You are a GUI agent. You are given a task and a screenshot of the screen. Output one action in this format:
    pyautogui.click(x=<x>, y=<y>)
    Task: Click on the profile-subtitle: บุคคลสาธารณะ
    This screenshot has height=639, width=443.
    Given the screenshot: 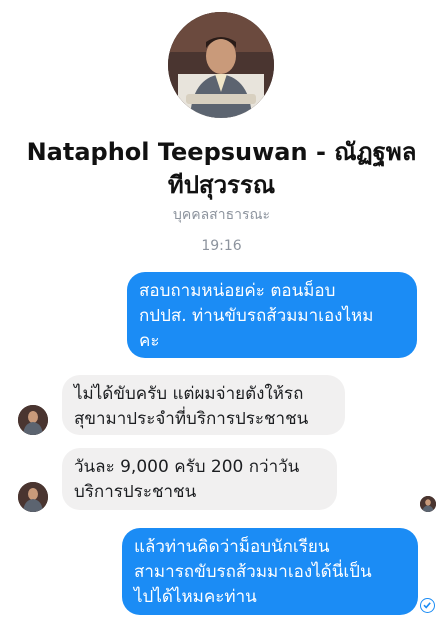 What is the action you would take?
    pyautogui.click(x=221, y=215)
    